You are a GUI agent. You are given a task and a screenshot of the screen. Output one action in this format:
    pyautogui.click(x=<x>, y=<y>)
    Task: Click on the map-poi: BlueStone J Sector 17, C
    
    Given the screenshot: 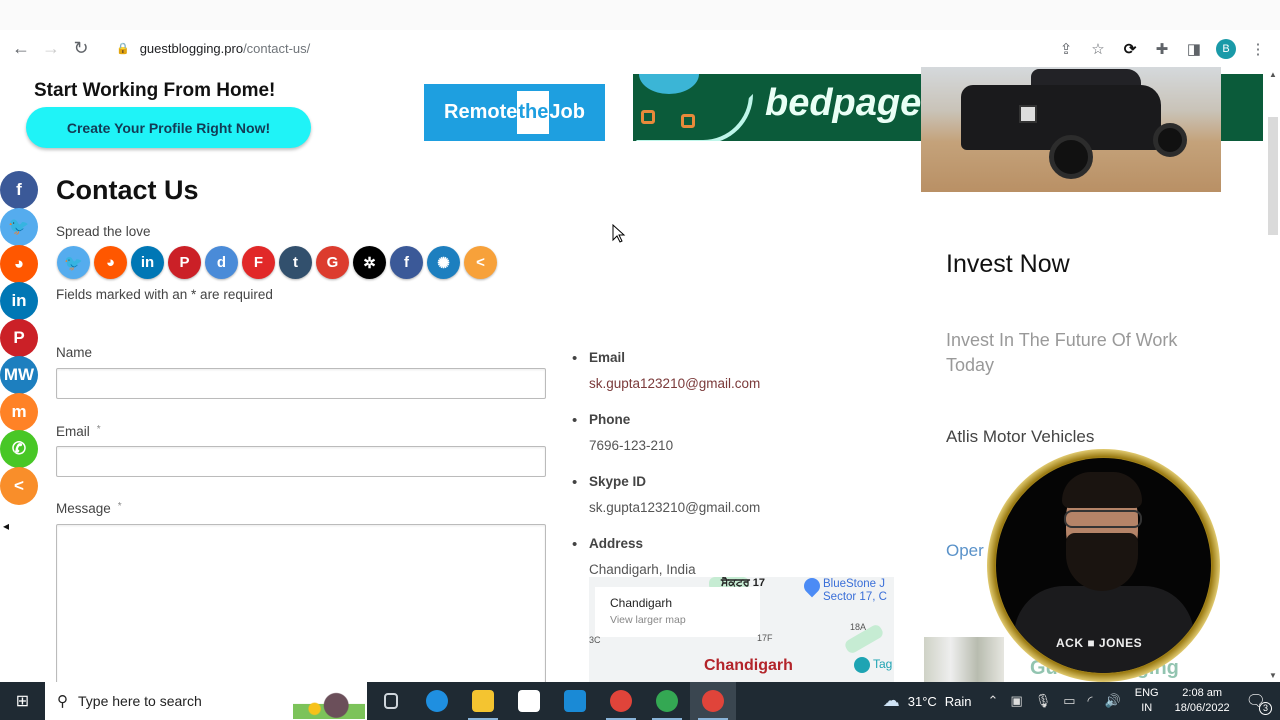 What is the action you would take?
    pyautogui.click(x=855, y=591)
    